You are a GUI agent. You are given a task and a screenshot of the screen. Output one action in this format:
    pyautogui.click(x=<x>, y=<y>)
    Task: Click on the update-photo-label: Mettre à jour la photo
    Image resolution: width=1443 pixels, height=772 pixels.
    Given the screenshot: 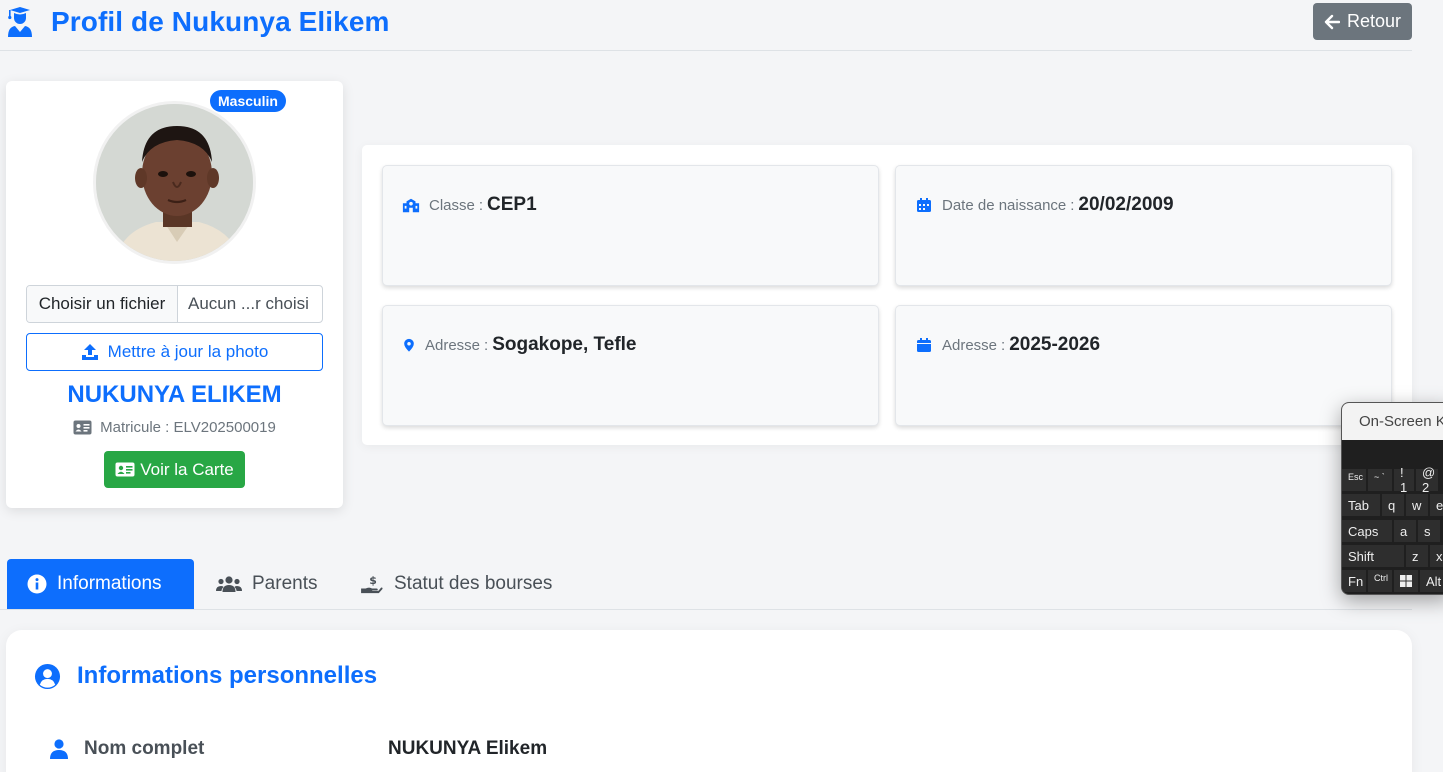 What is the action you would take?
    pyautogui.click(x=188, y=351)
    